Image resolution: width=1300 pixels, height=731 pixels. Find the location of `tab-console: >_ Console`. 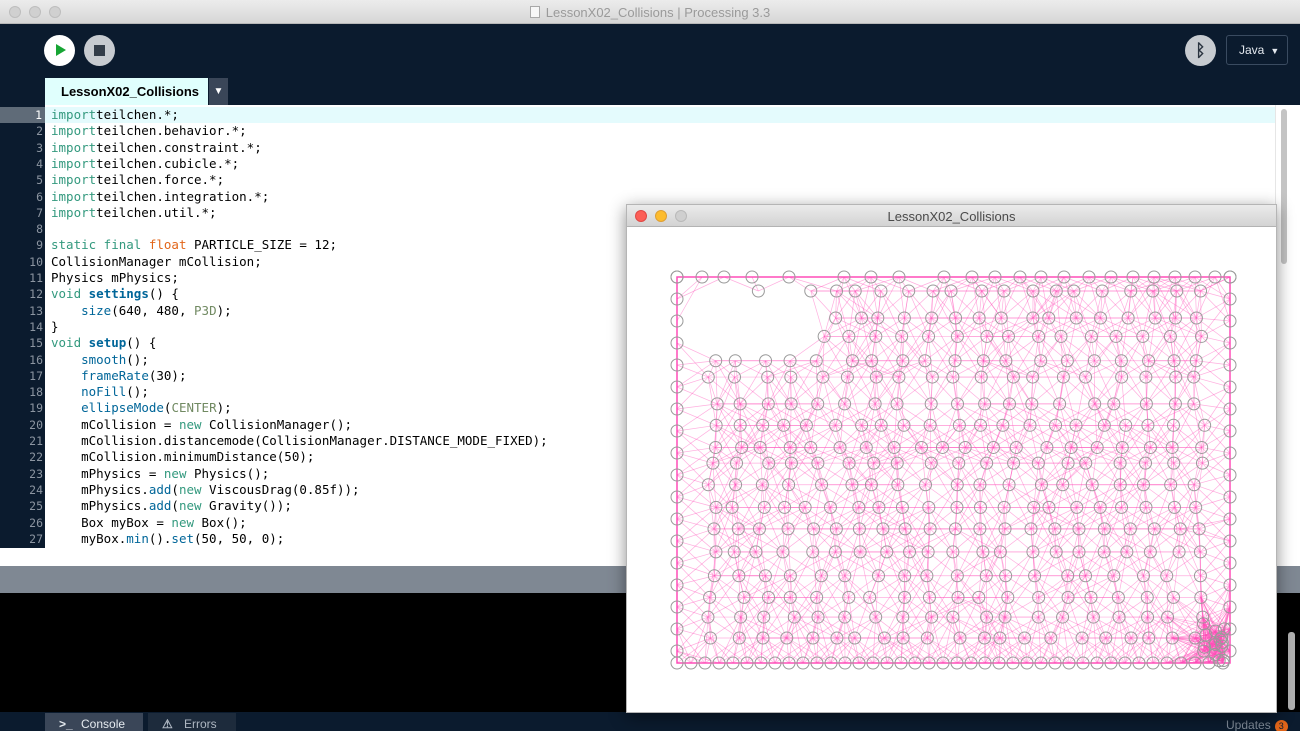

tab-console: >_ Console is located at coordinates (94, 722).